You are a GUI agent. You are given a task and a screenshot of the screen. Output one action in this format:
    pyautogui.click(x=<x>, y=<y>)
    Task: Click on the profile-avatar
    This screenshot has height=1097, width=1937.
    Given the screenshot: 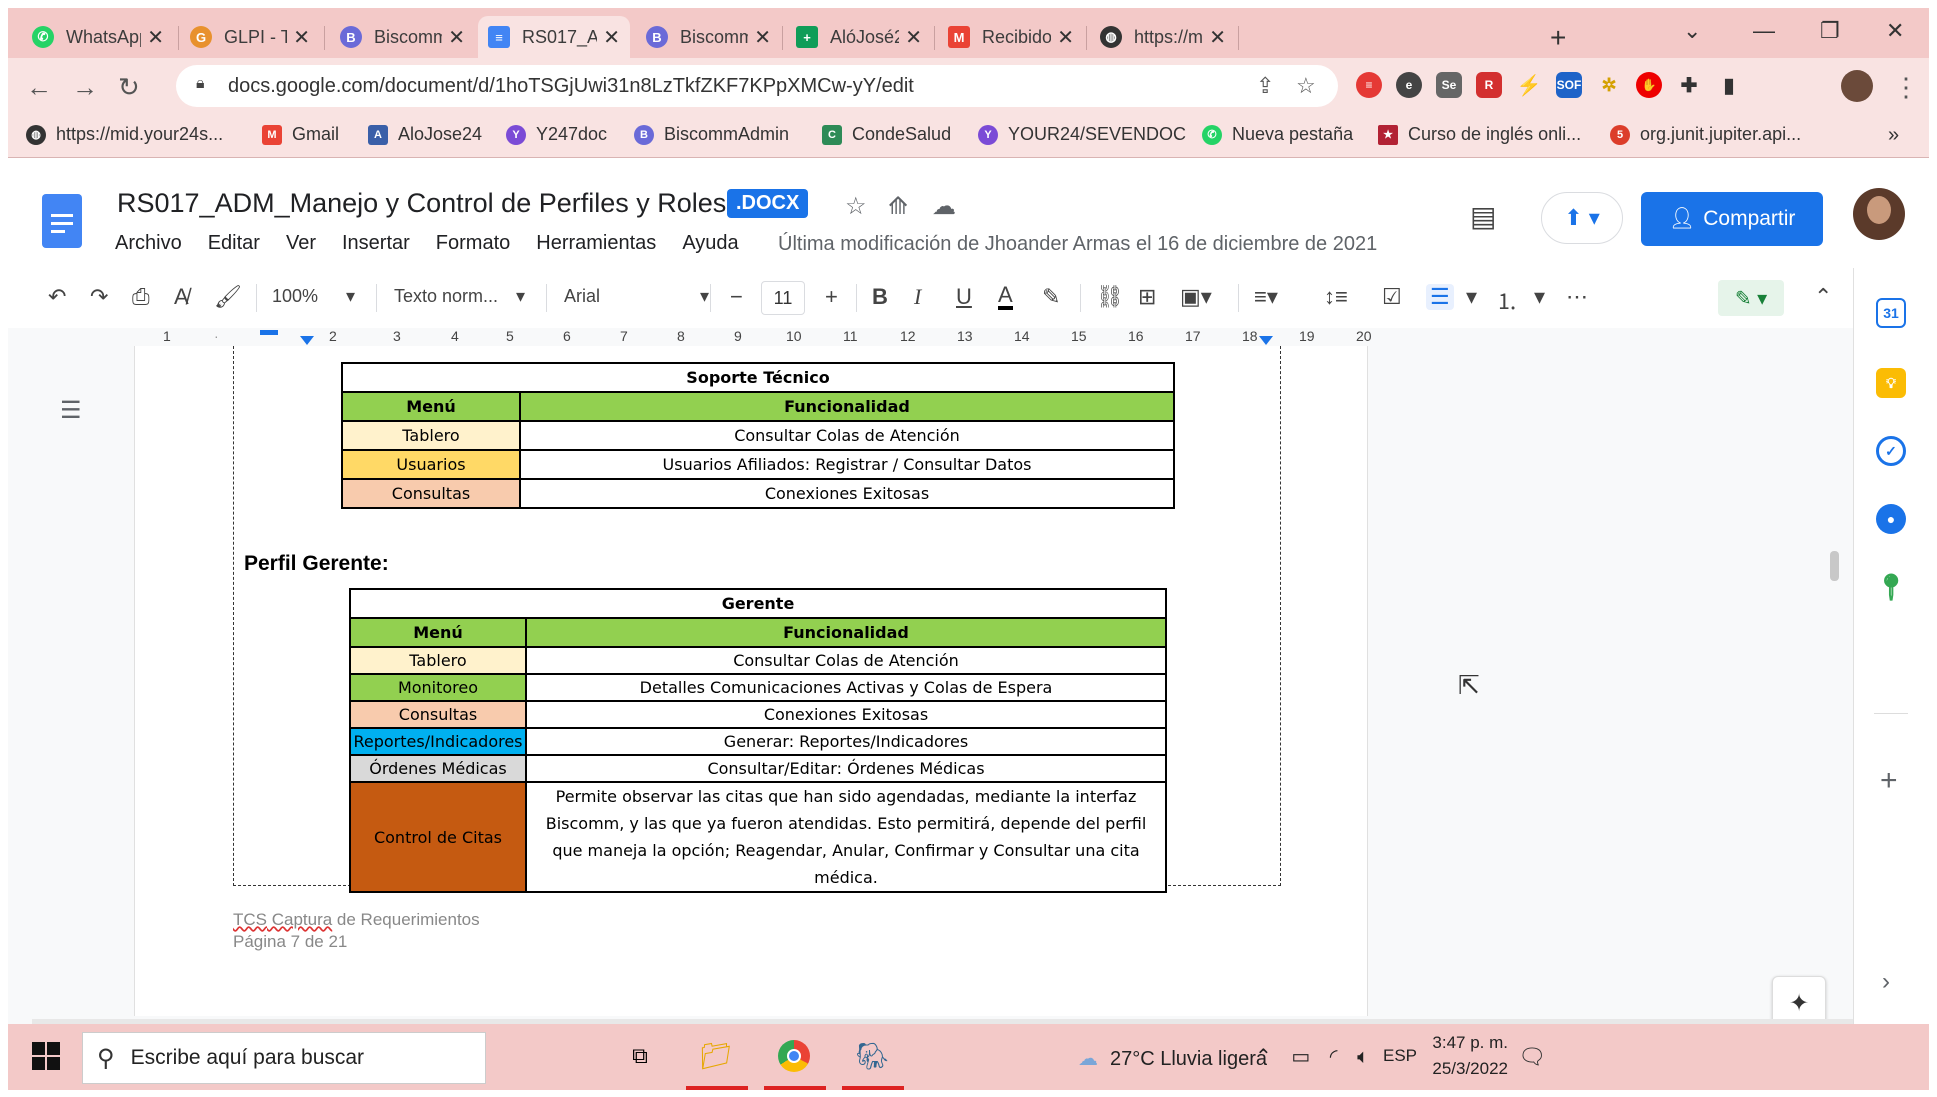 What is the action you would take?
    pyautogui.click(x=1857, y=86)
    